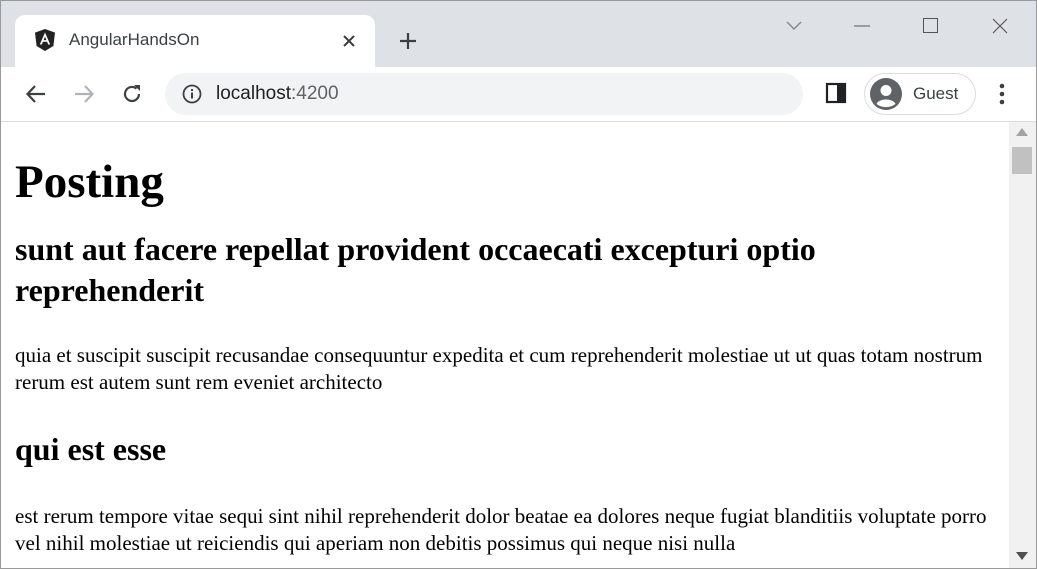 The width and height of the screenshot is (1037, 569). I want to click on angular-logo-icon, so click(45, 40).